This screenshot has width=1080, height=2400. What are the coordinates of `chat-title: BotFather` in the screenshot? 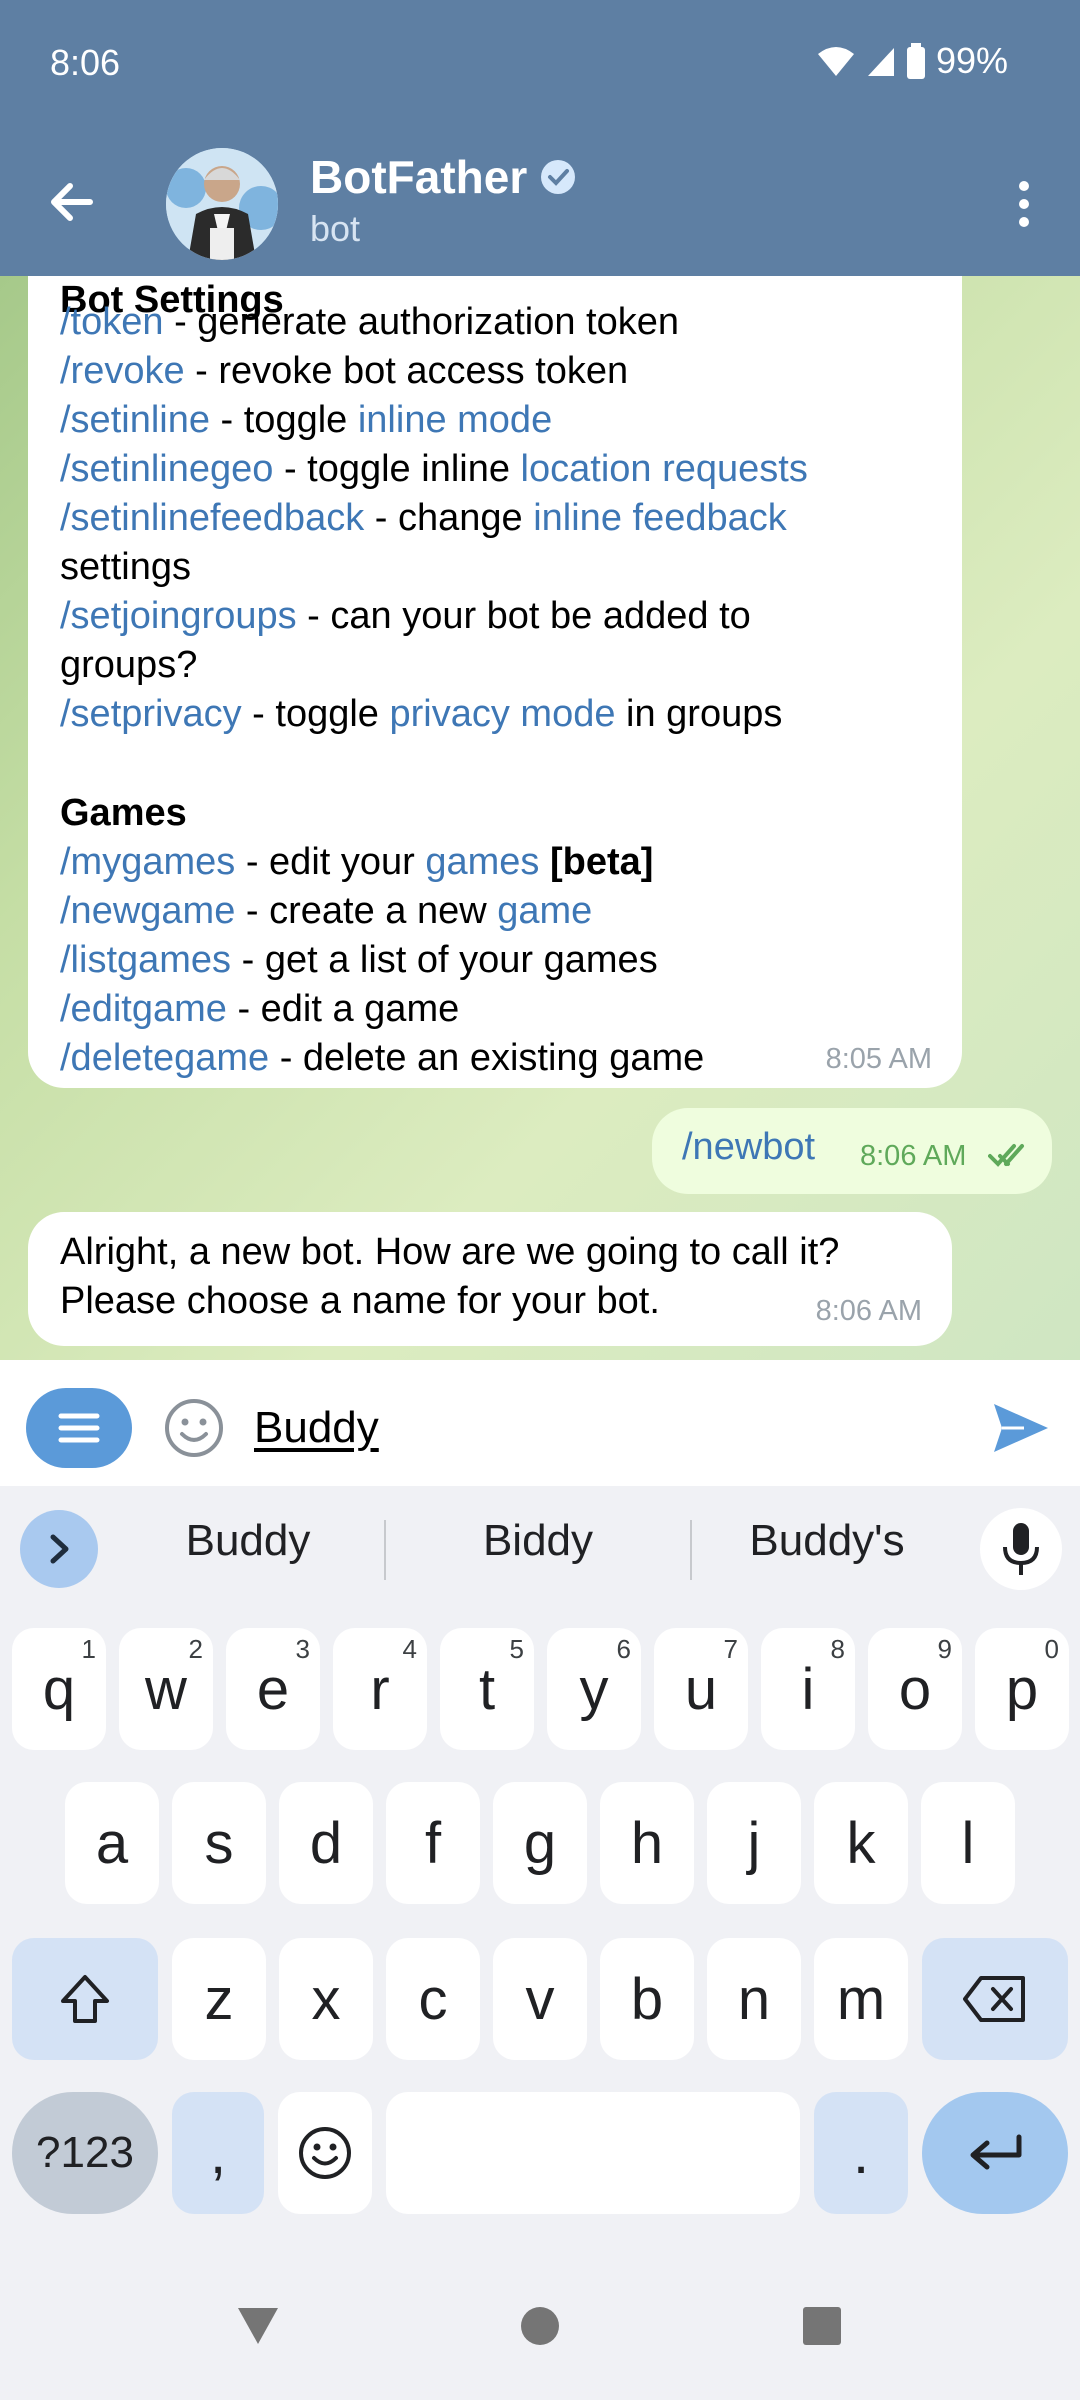 It's located at (443, 177).